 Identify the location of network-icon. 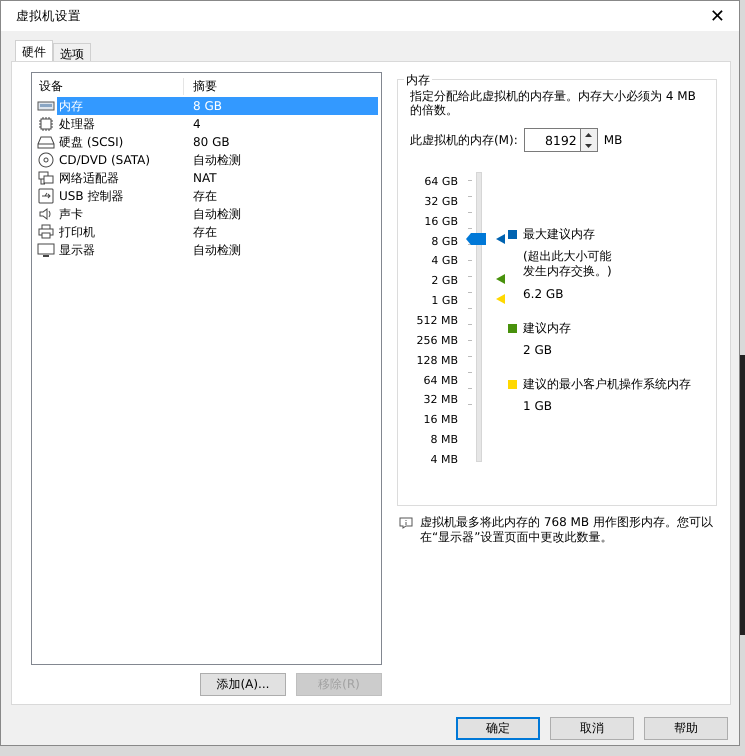
(46, 178).